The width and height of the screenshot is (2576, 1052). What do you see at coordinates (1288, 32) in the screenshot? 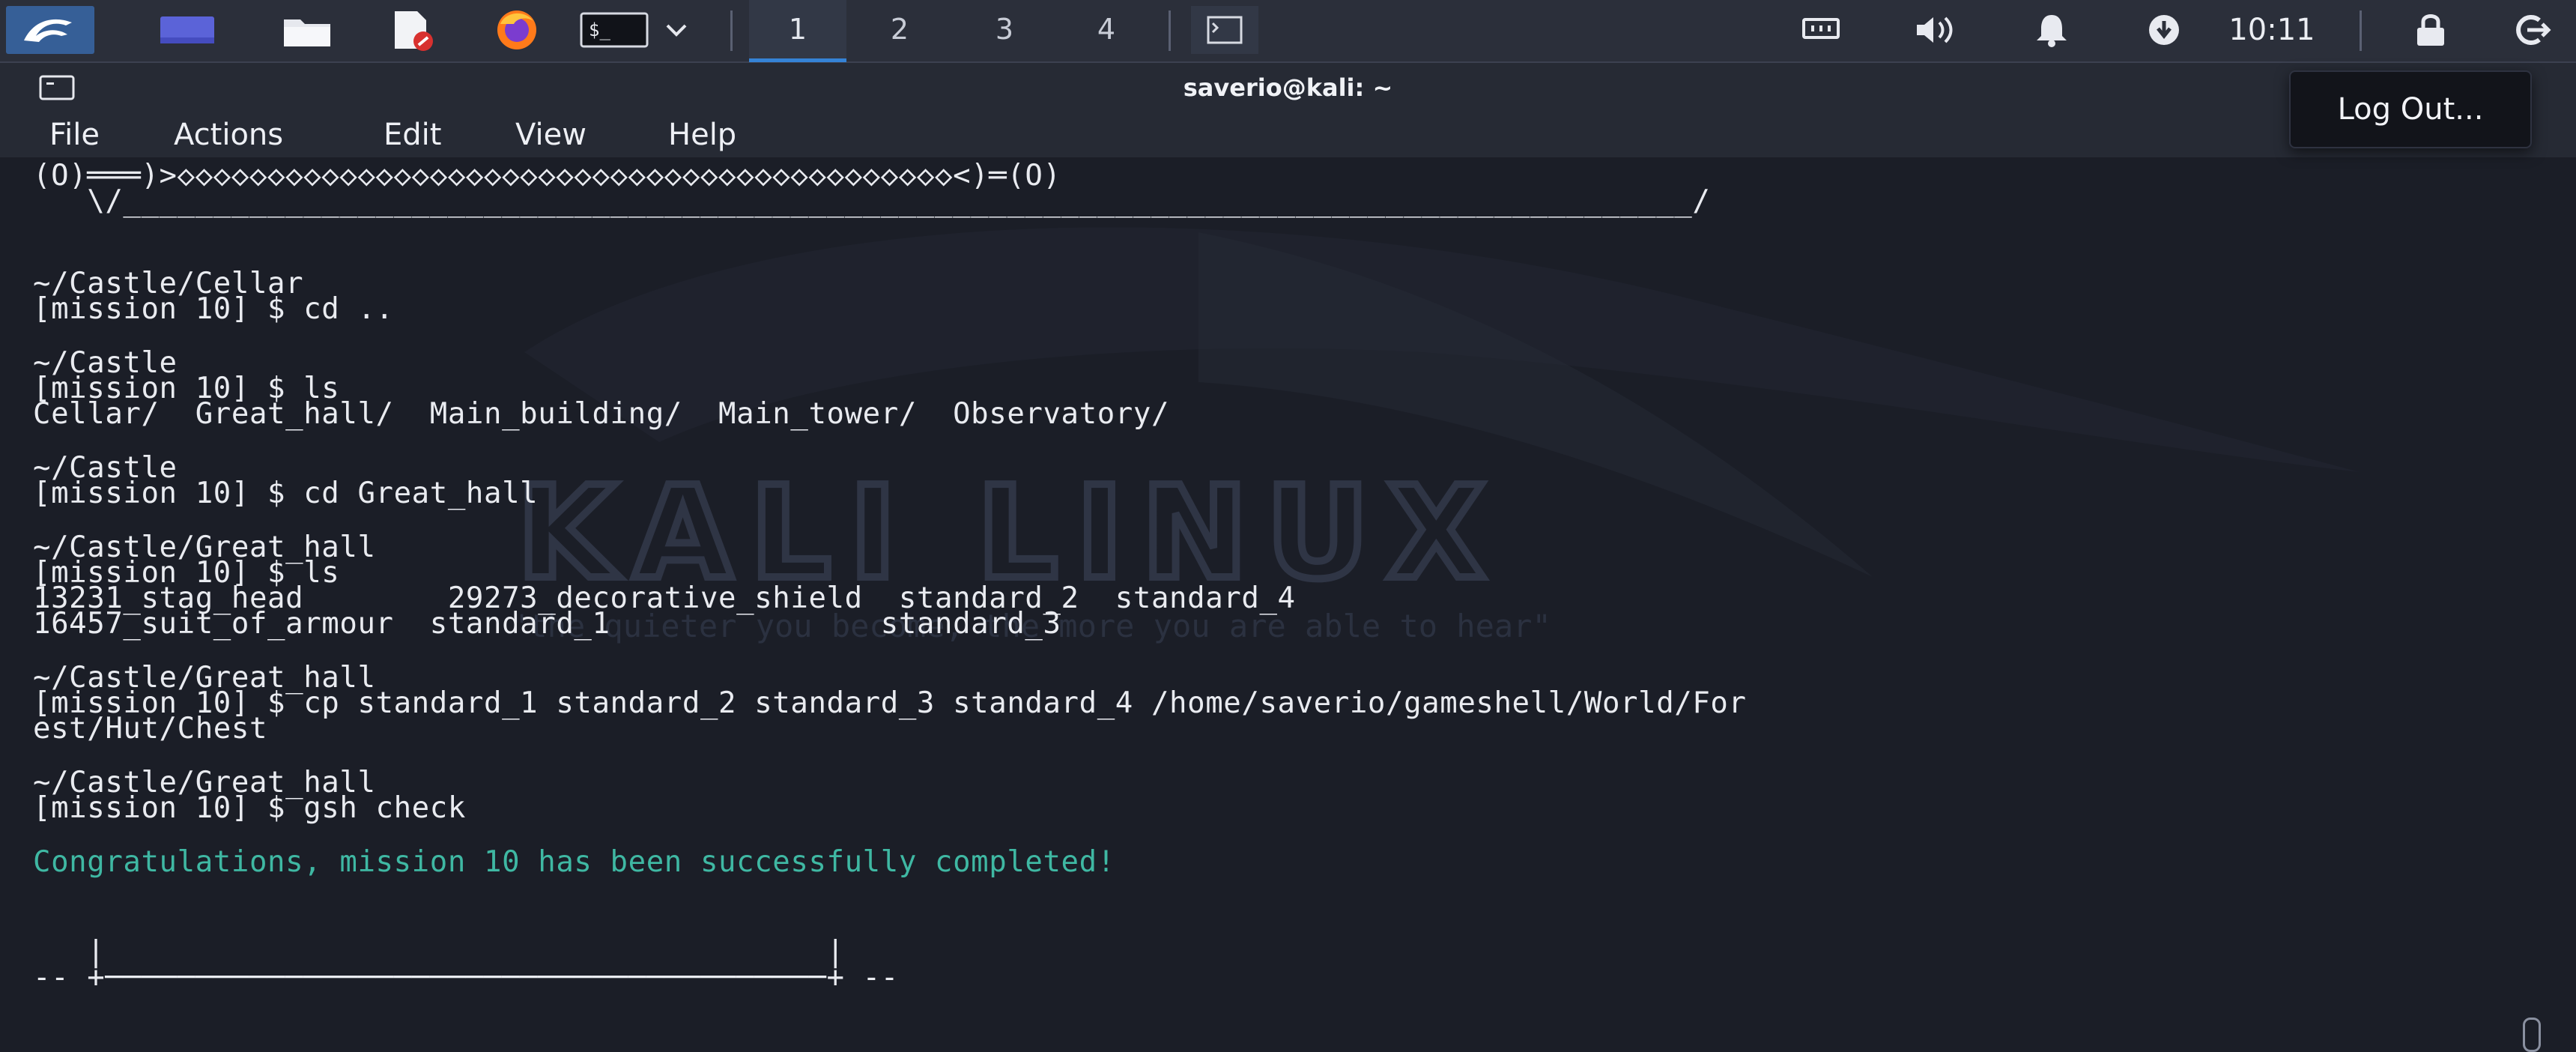
I see `top-panel: $_ 1 2 3 4 10:11` at bounding box center [1288, 32].